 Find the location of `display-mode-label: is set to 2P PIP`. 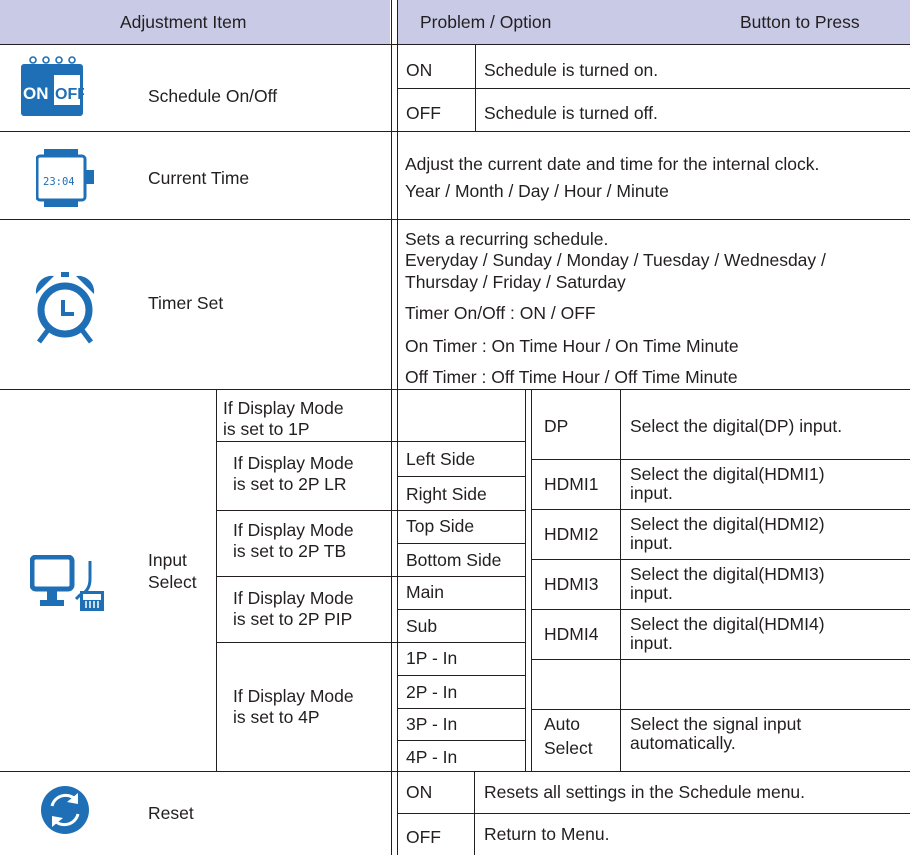

display-mode-label: is set to 2P PIP is located at coordinates (293, 619).